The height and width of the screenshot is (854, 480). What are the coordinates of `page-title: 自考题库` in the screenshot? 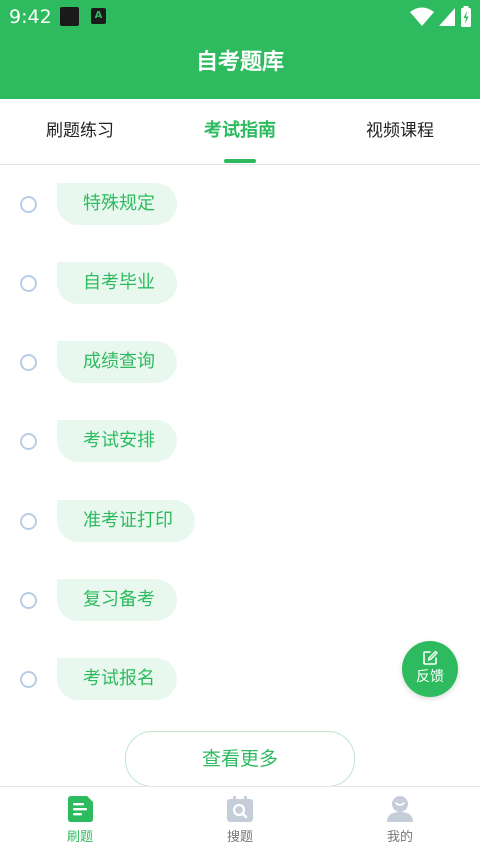 It's located at (239, 62).